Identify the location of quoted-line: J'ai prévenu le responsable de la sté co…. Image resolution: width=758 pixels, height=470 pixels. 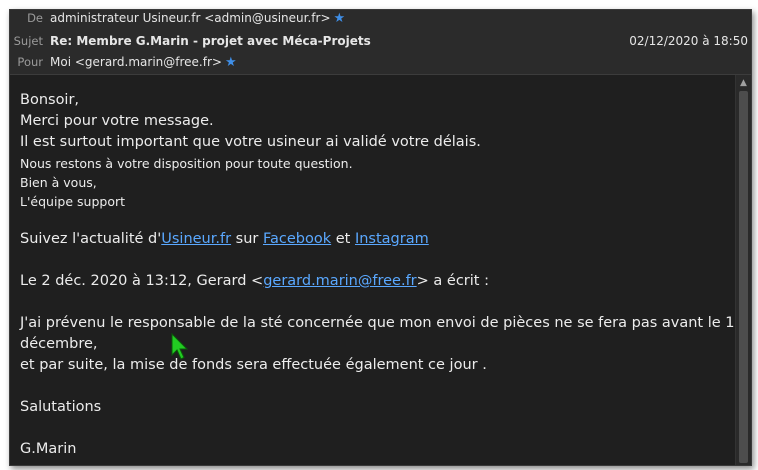
(382, 323).